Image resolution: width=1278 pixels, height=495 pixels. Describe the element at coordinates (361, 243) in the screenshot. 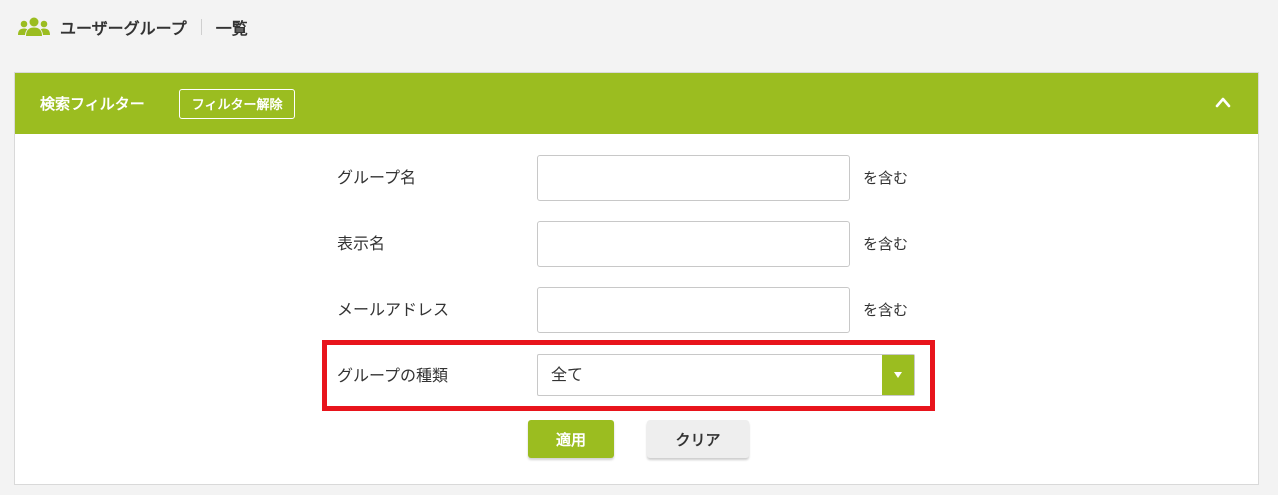

I see `display-name-label: 表示名` at that location.